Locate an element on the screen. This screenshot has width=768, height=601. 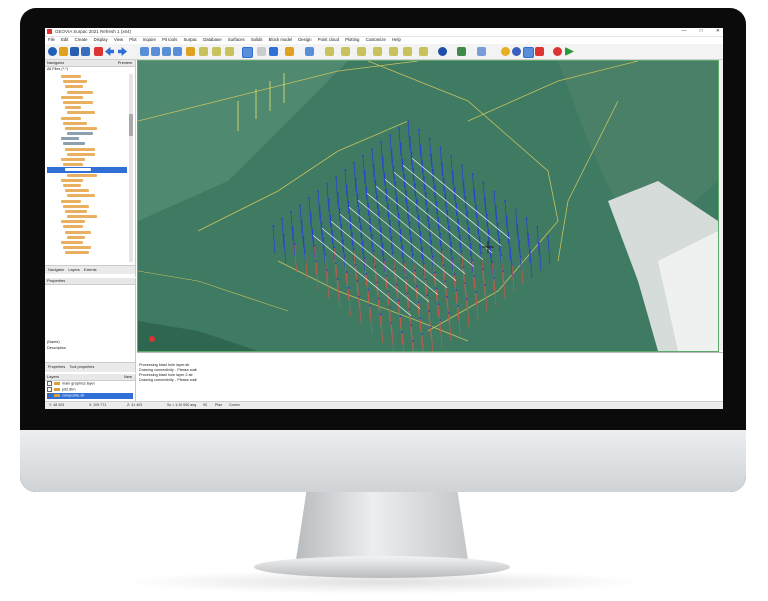
menu-edit: Edit is located at coordinates (64, 39).